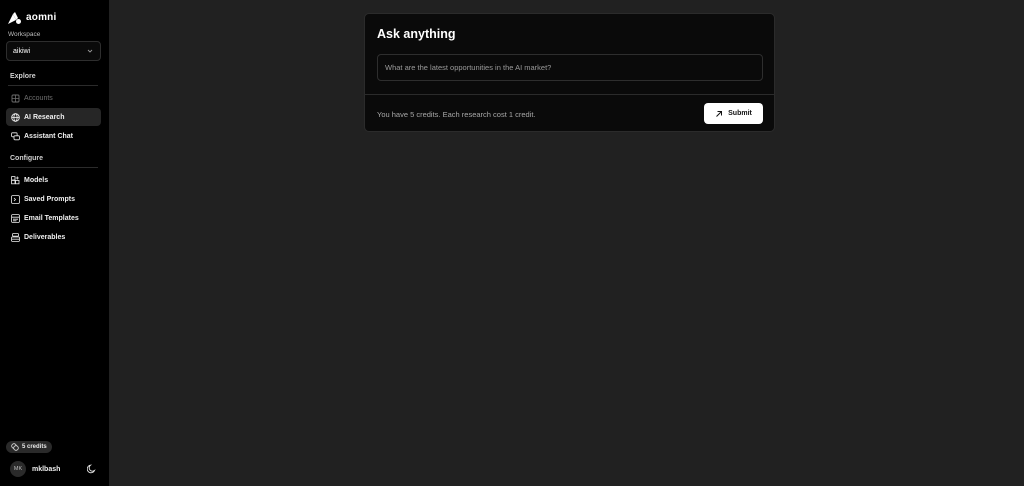 The height and width of the screenshot is (486, 1024). I want to click on submit-label: Submit, so click(740, 113).